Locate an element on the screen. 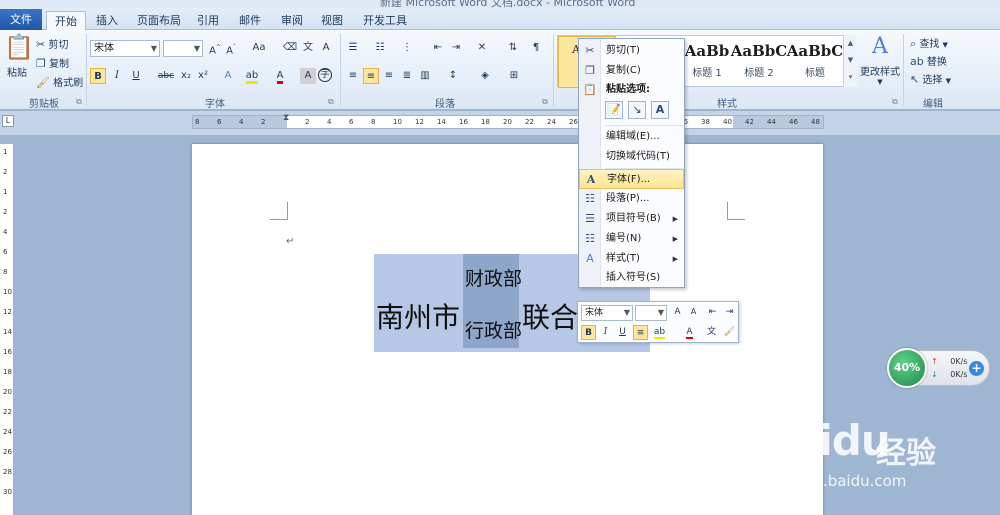  document-text-right: 联合 is located at coordinates (550, 316).